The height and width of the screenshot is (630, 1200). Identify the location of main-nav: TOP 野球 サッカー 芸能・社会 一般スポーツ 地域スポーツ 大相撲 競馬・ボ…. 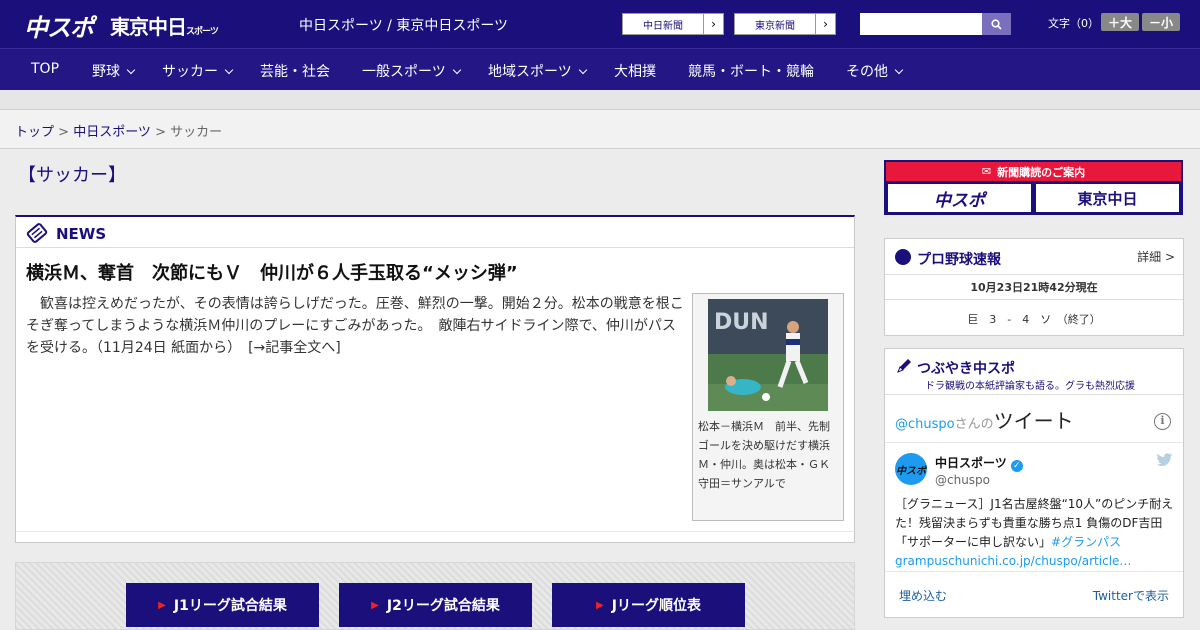
(600, 69).